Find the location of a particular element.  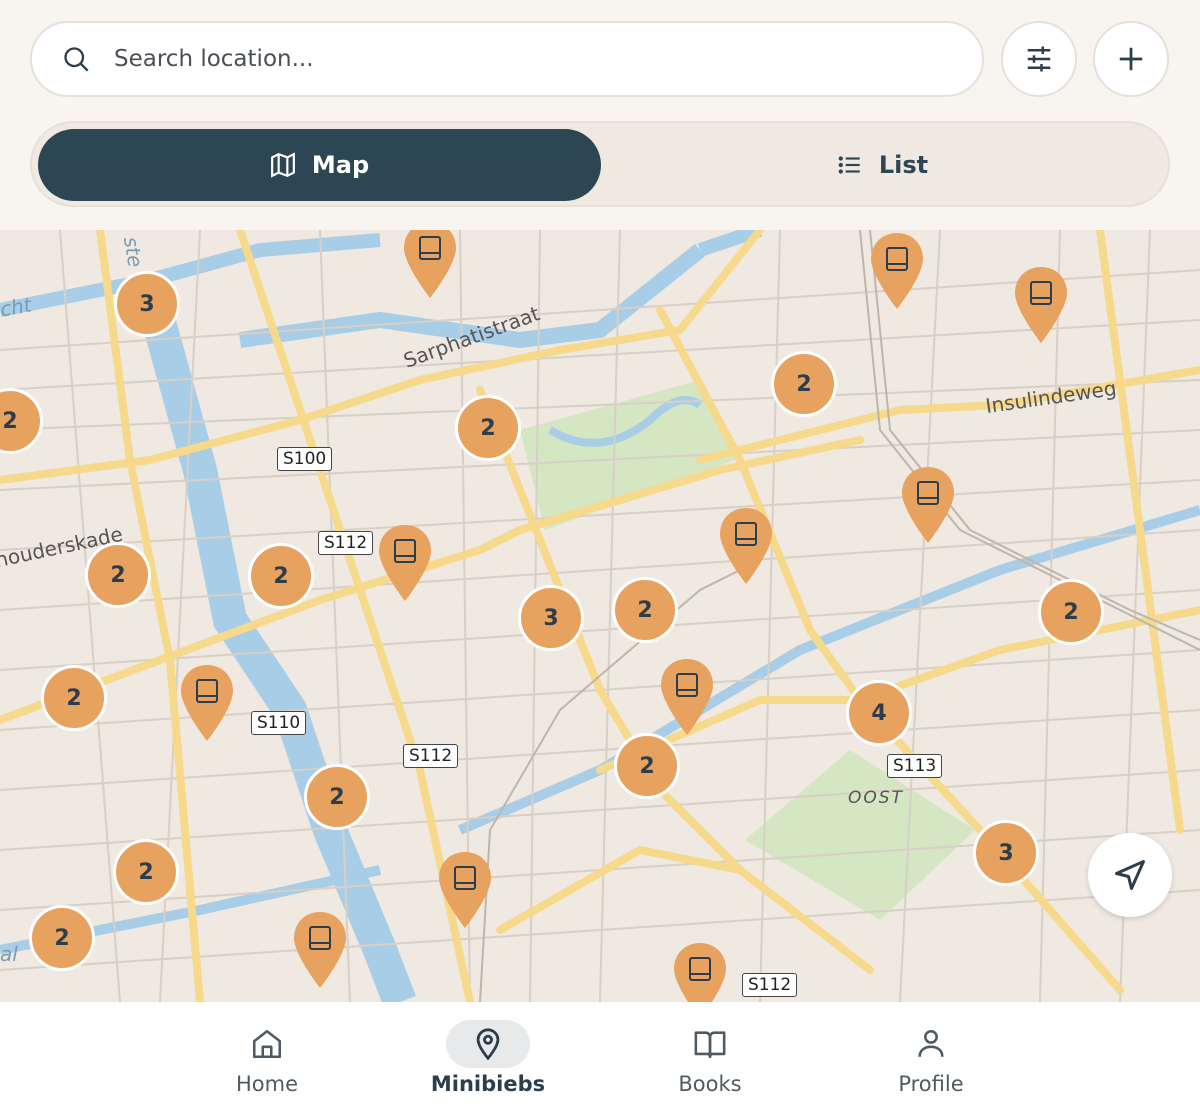

search-bar is located at coordinates (507, 59).